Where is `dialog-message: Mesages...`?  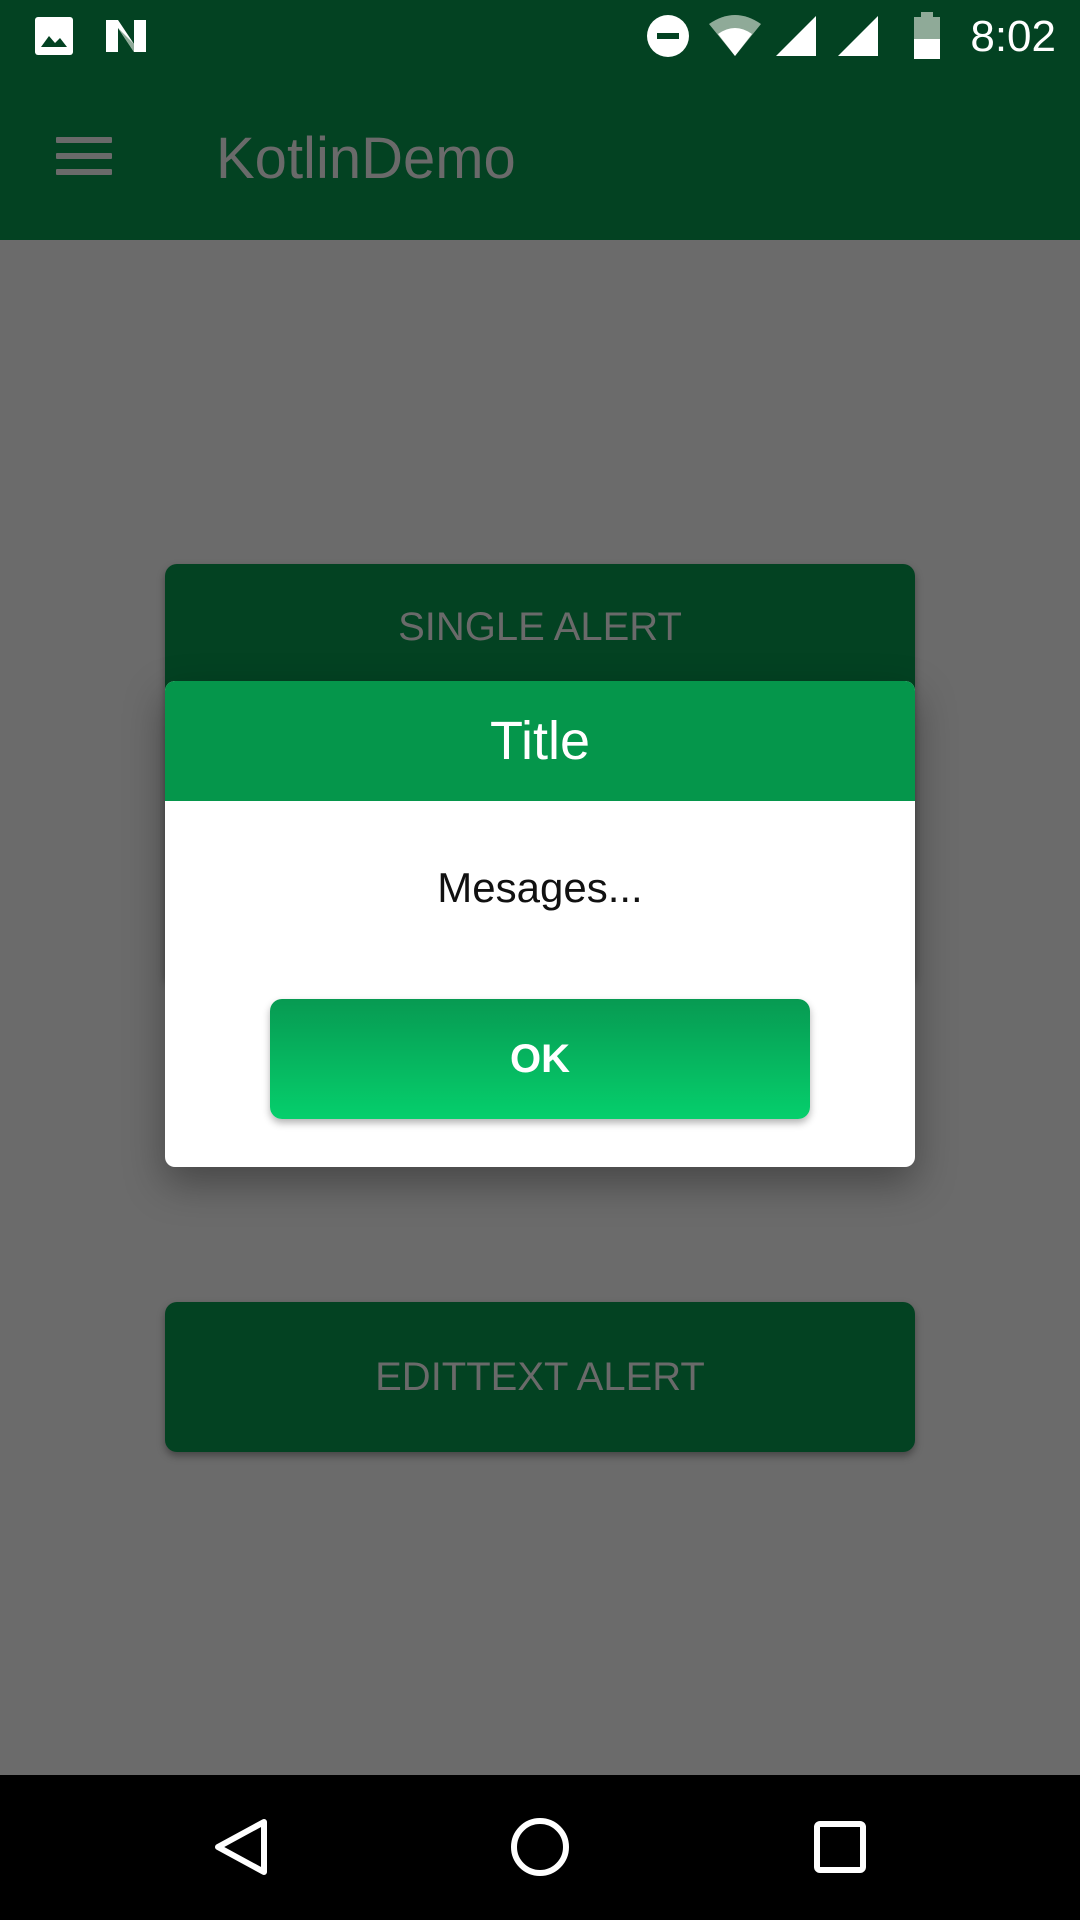
dialog-message: Mesages... is located at coordinates (540, 887).